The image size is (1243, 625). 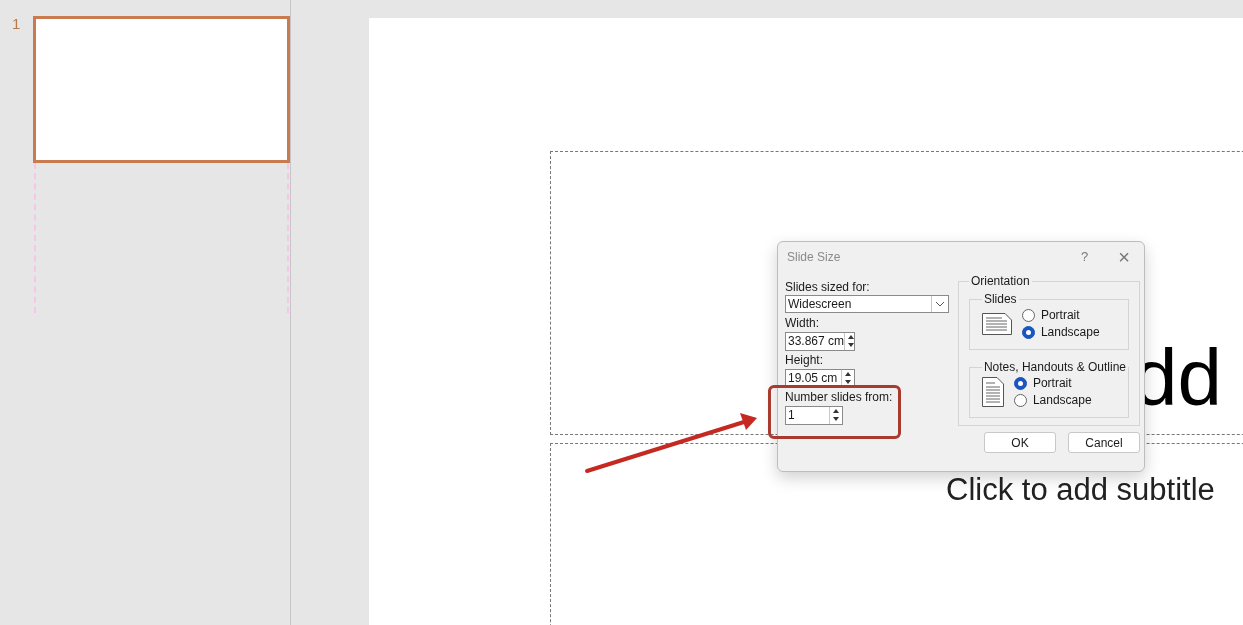 What do you see at coordinates (16, 25) in the screenshot?
I see `slide-number: 1` at bounding box center [16, 25].